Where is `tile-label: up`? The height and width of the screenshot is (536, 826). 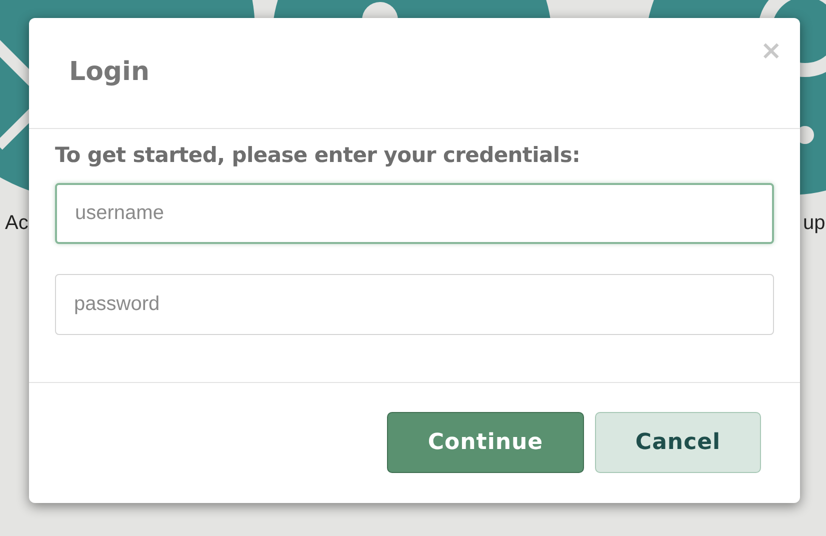
tile-label: up is located at coordinates (814, 223).